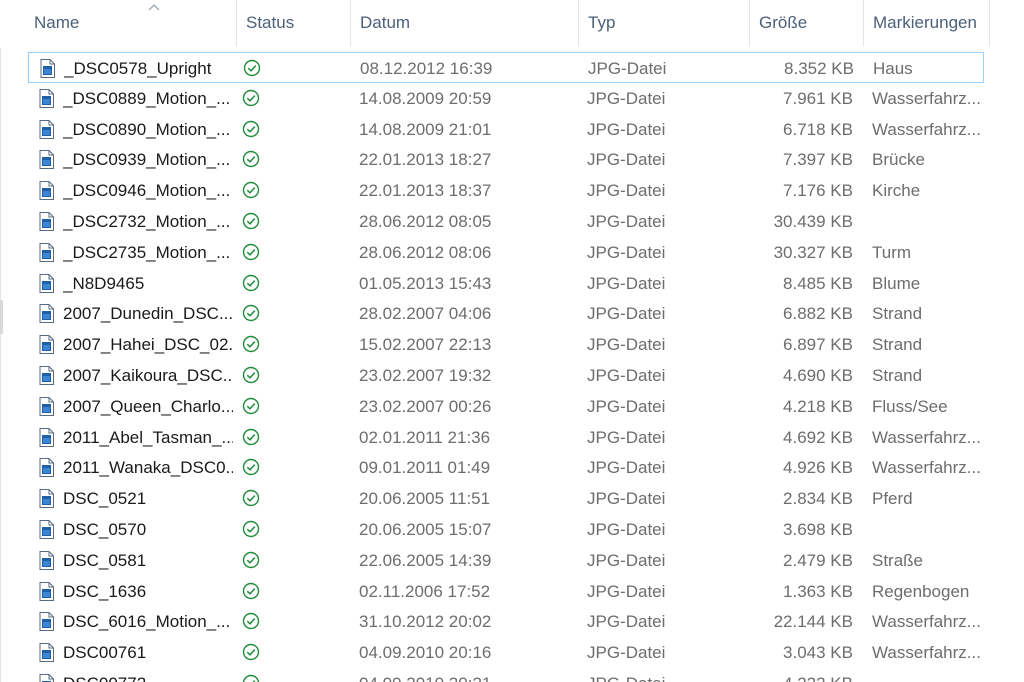 Image resolution: width=1024 pixels, height=682 pixels. What do you see at coordinates (818, 375) in the screenshot?
I see `file-size: 4.690 KB` at bounding box center [818, 375].